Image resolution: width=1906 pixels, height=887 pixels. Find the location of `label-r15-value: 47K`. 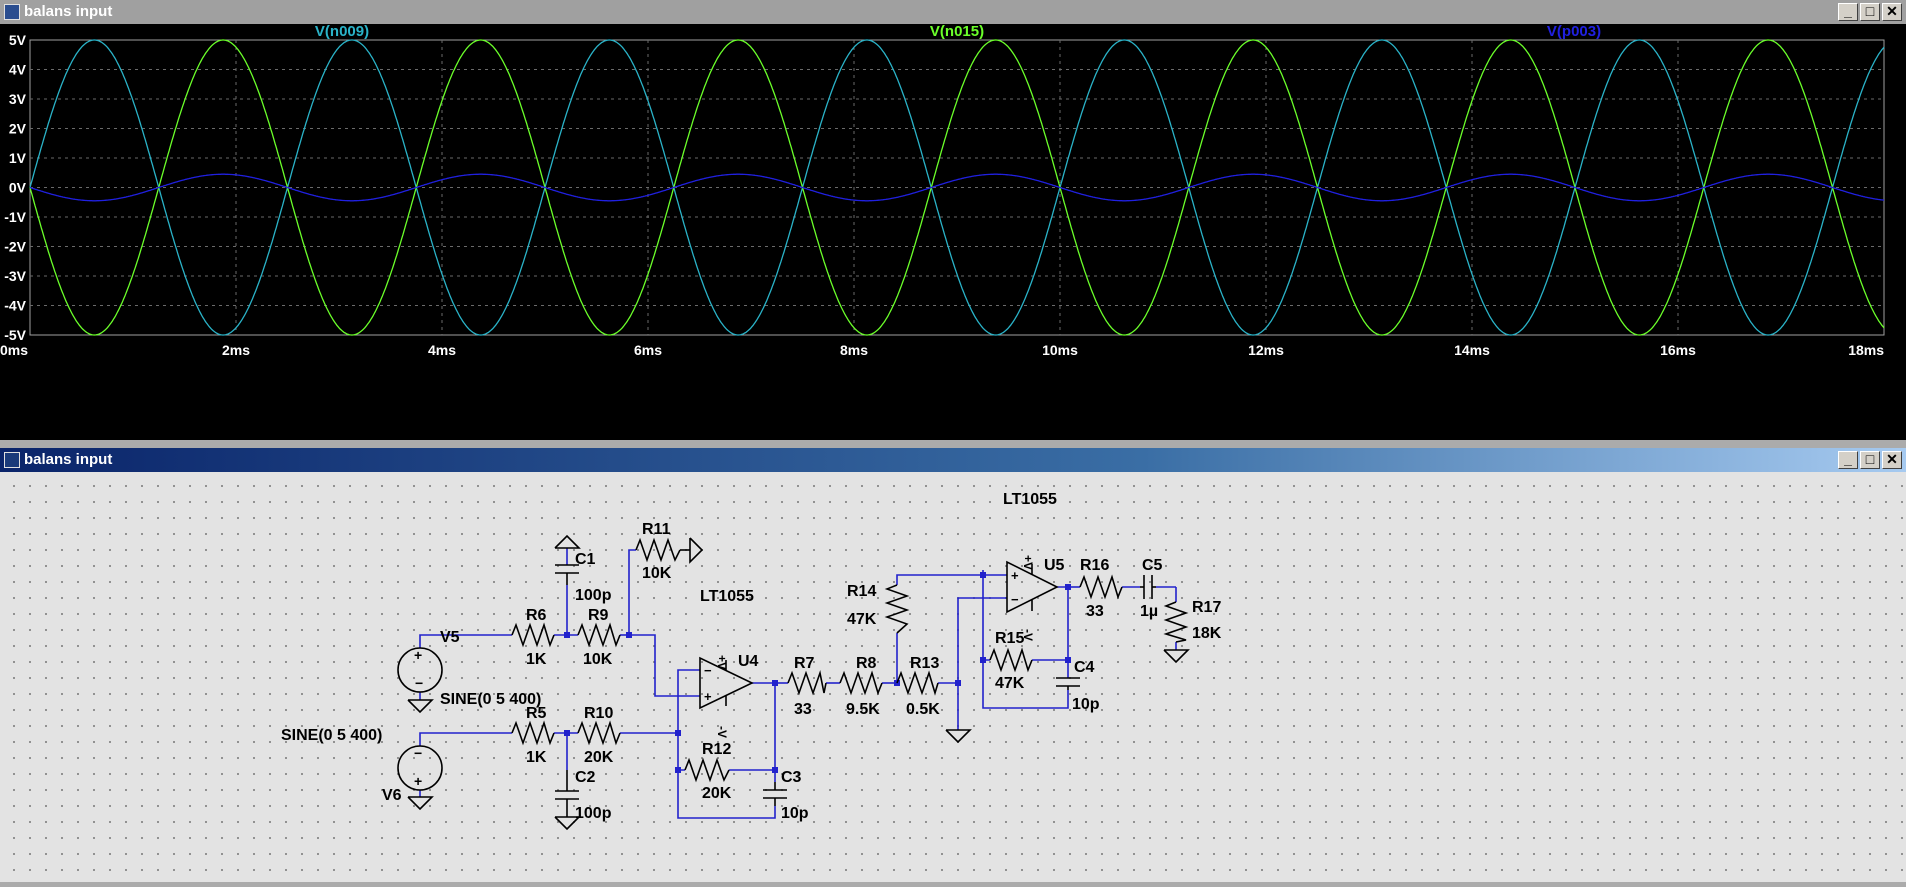

label-r15-value: 47K is located at coordinates (1010, 683).